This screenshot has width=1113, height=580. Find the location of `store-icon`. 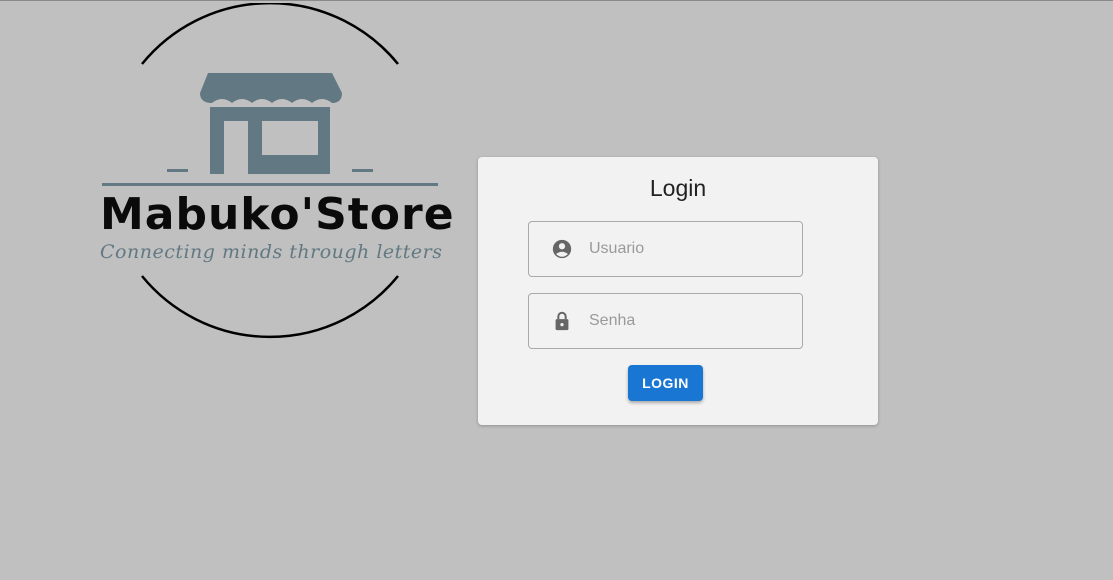

store-icon is located at coordinates (270, 123).